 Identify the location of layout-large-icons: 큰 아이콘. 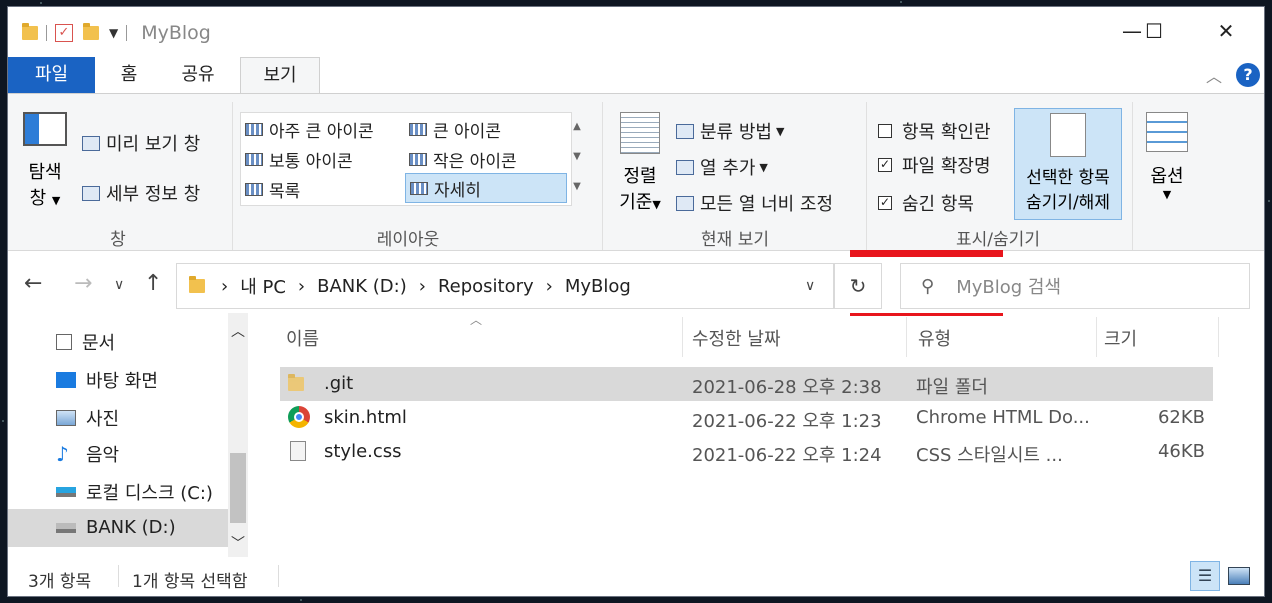
(455, 129).